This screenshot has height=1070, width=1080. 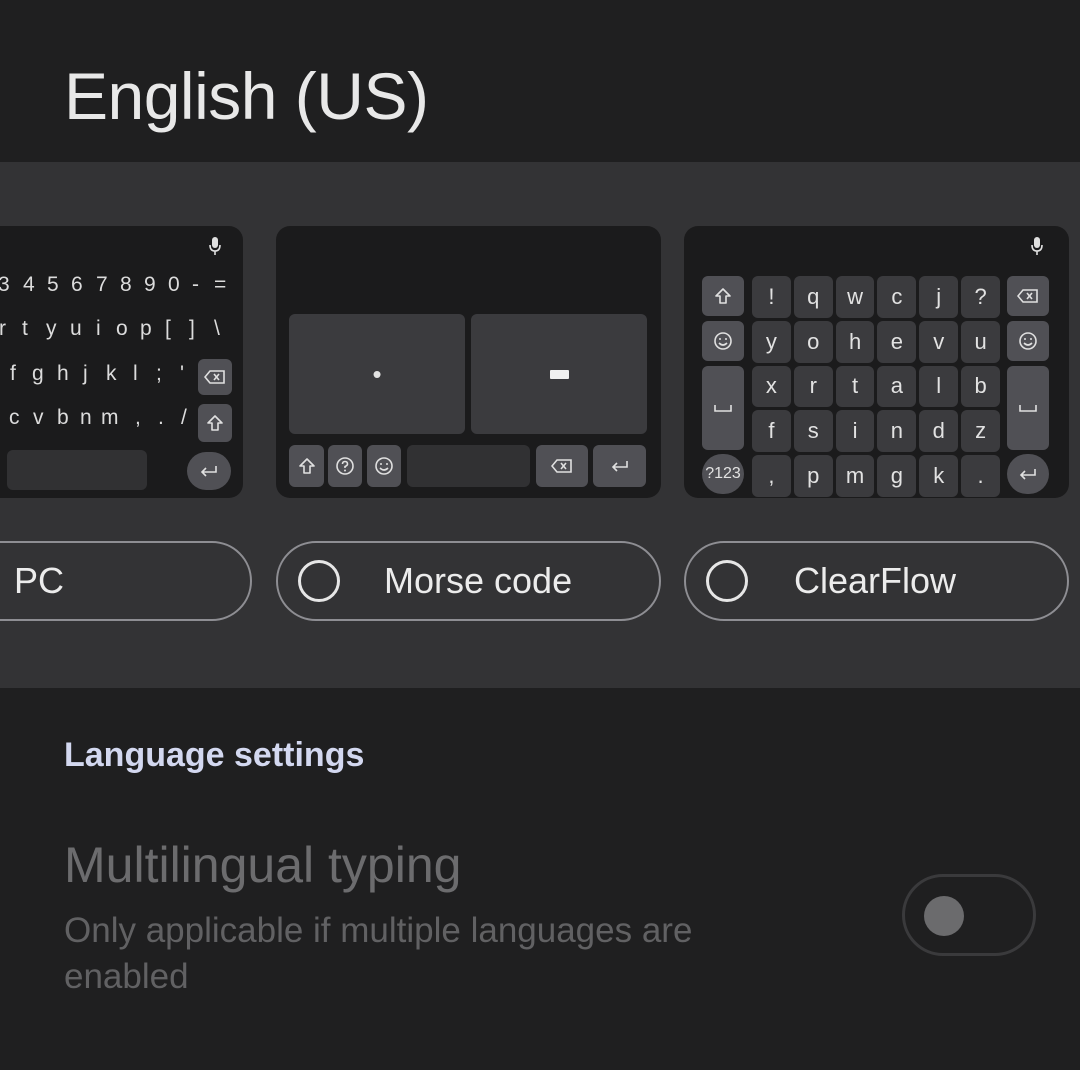 What do you see at coordinates (897, 341) in the screenshot?
I see `key: e` at bounding box center [897, 341].